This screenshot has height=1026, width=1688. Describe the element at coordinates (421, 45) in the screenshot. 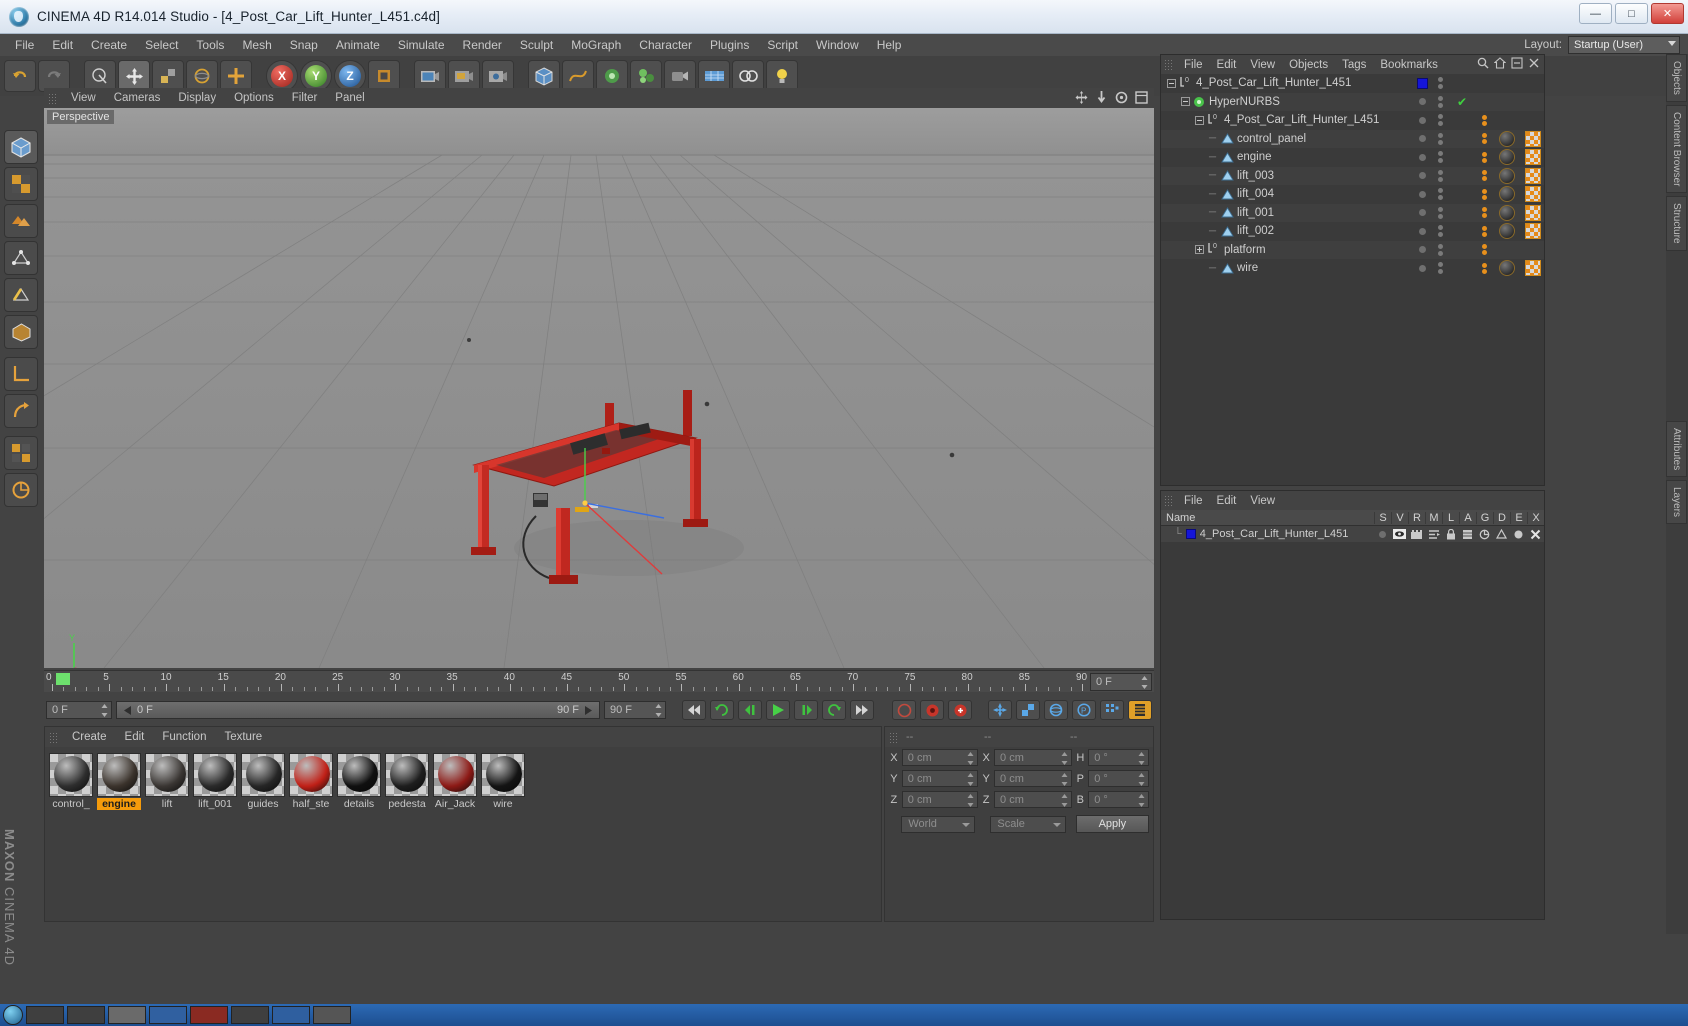

I see `menu-item-simulate: Simulate` at that location.